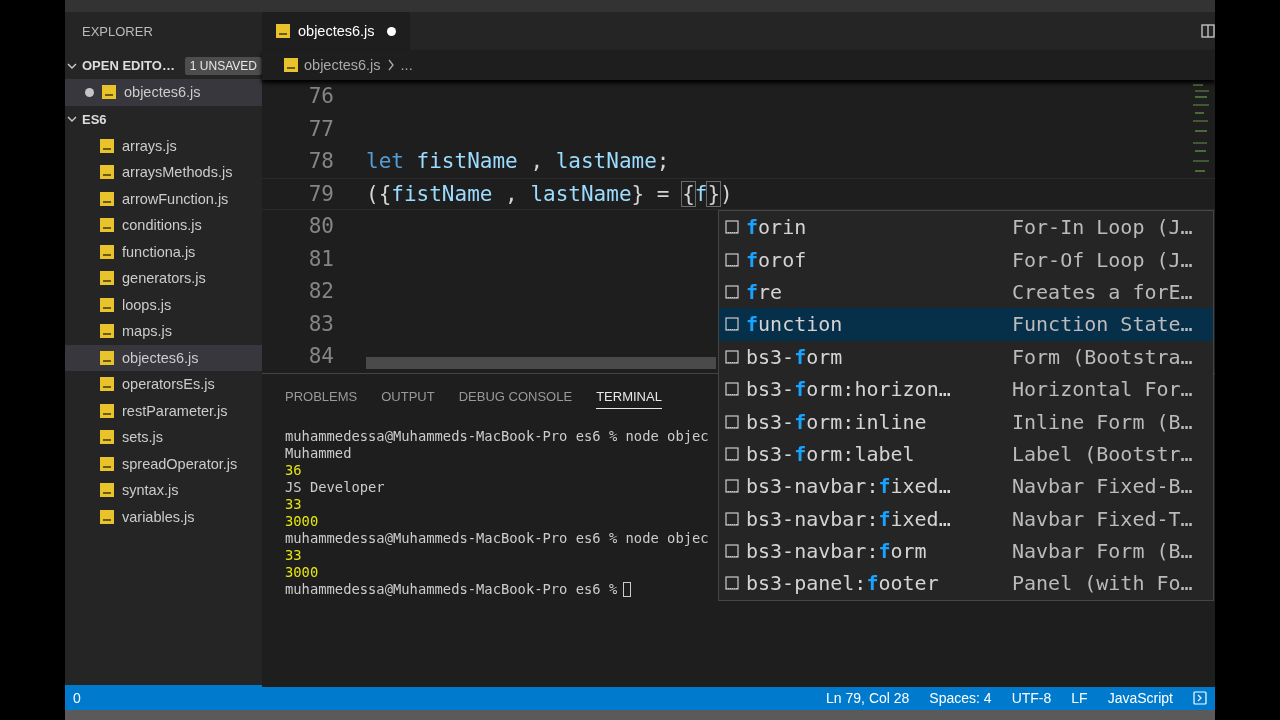 This screenshot has width=1280, height=720. I want to click on line-number: 77, so click(320, 128).